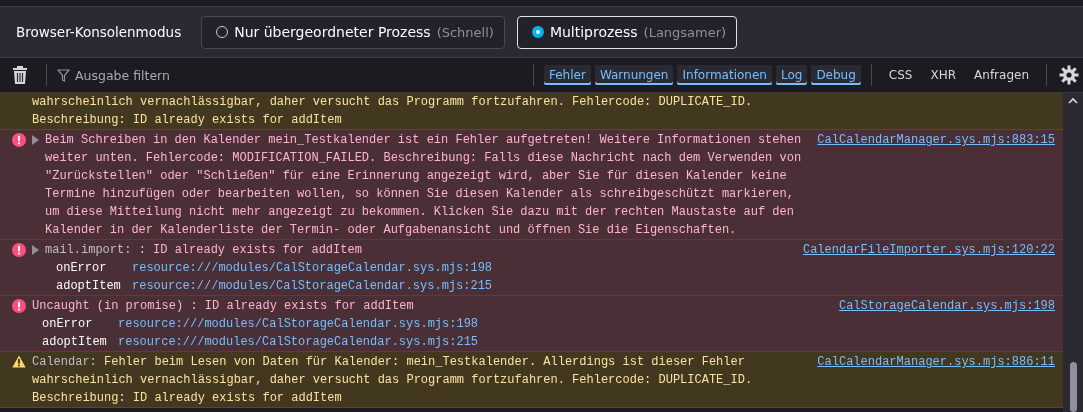 This screenshot has height=412, width=1083. Describe the element at coordinates (393, 380) in the screenshot. I see `message-text: Calendar: Fehler beim Lesen von Daten für Kalender: mein_Testkalender. Allerdings ist dieser Fehler wahrscheinlich vernachlässigbar, daher versucht das Programm fortzufahren. Fehlercode: DUPLICATE_ID. Beschreibung: ID already exists for addItem` at that location.